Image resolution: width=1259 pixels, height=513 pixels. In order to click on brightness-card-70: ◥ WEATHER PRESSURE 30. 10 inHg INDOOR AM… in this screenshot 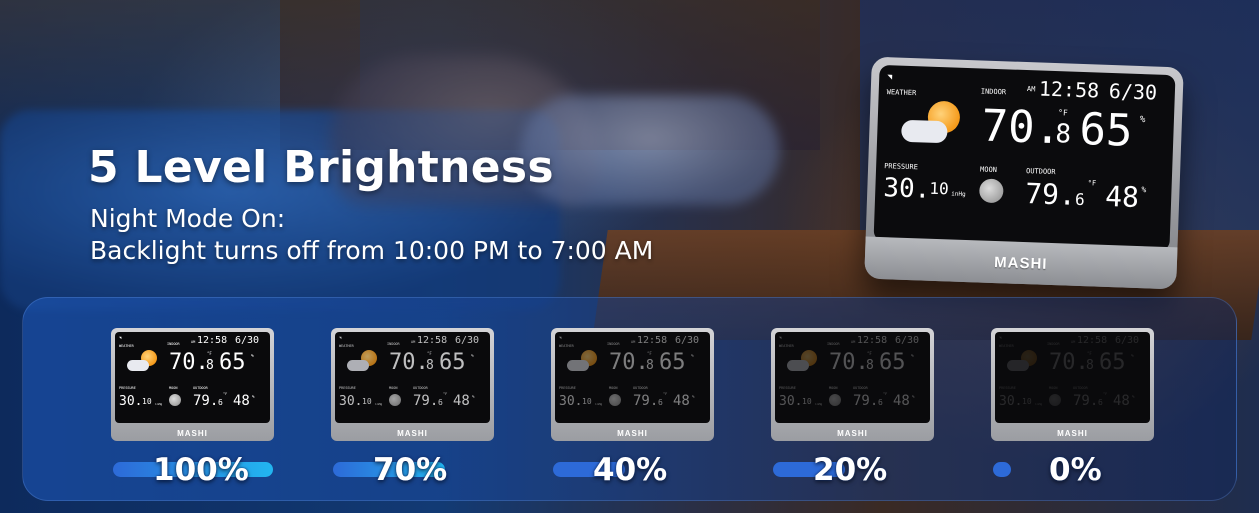, I will do `click(412, 384)`.